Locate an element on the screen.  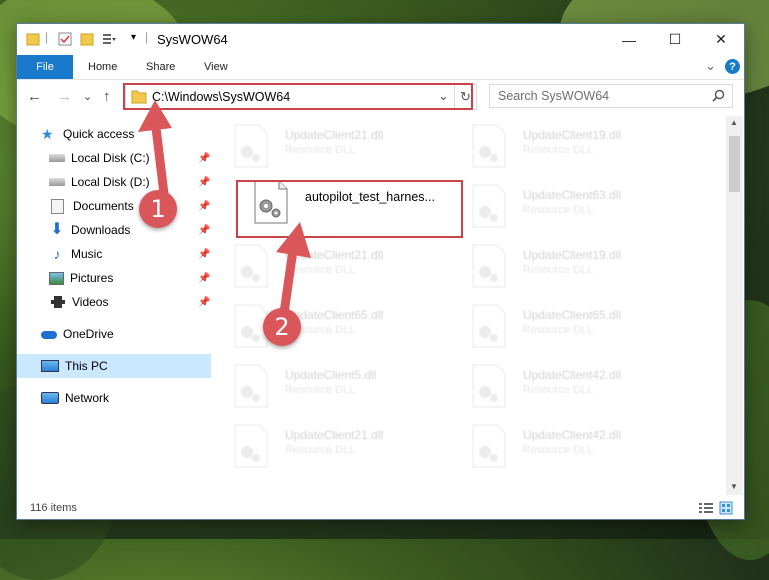
address-bar-highlight is located at coordinates (298, 96).